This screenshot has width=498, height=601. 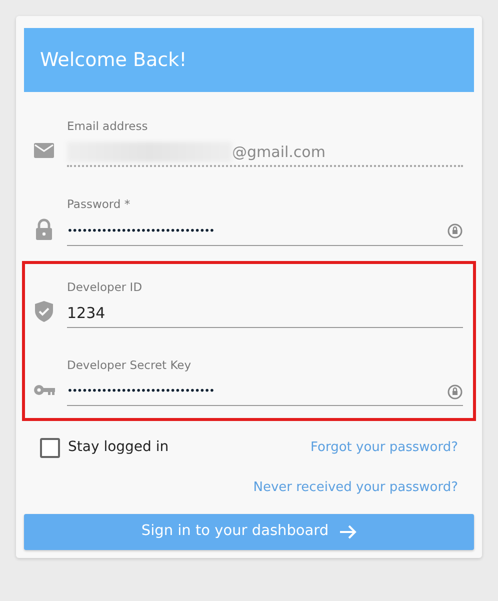 What do you see at coordinates (347, 532) in the screenshot?
I see `arrow-right-icon` at bounding box center [347, 532].